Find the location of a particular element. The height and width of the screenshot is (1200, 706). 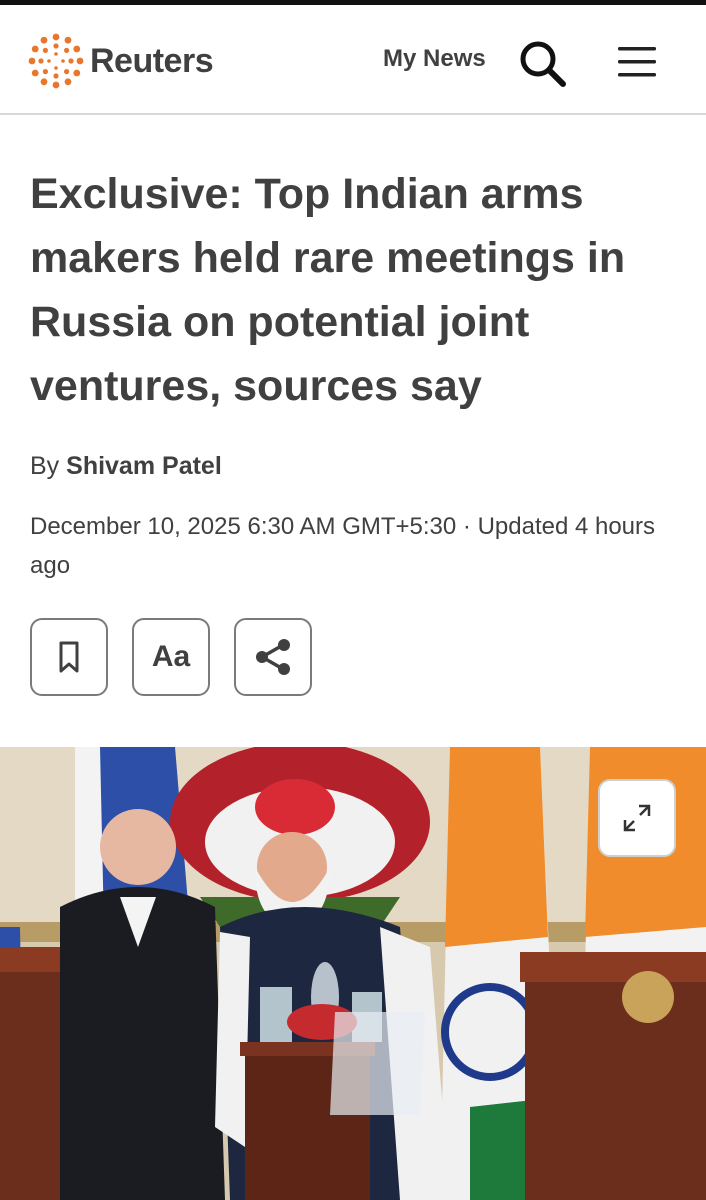

site-header: Reuters My News is located at coordinates (353, 60).